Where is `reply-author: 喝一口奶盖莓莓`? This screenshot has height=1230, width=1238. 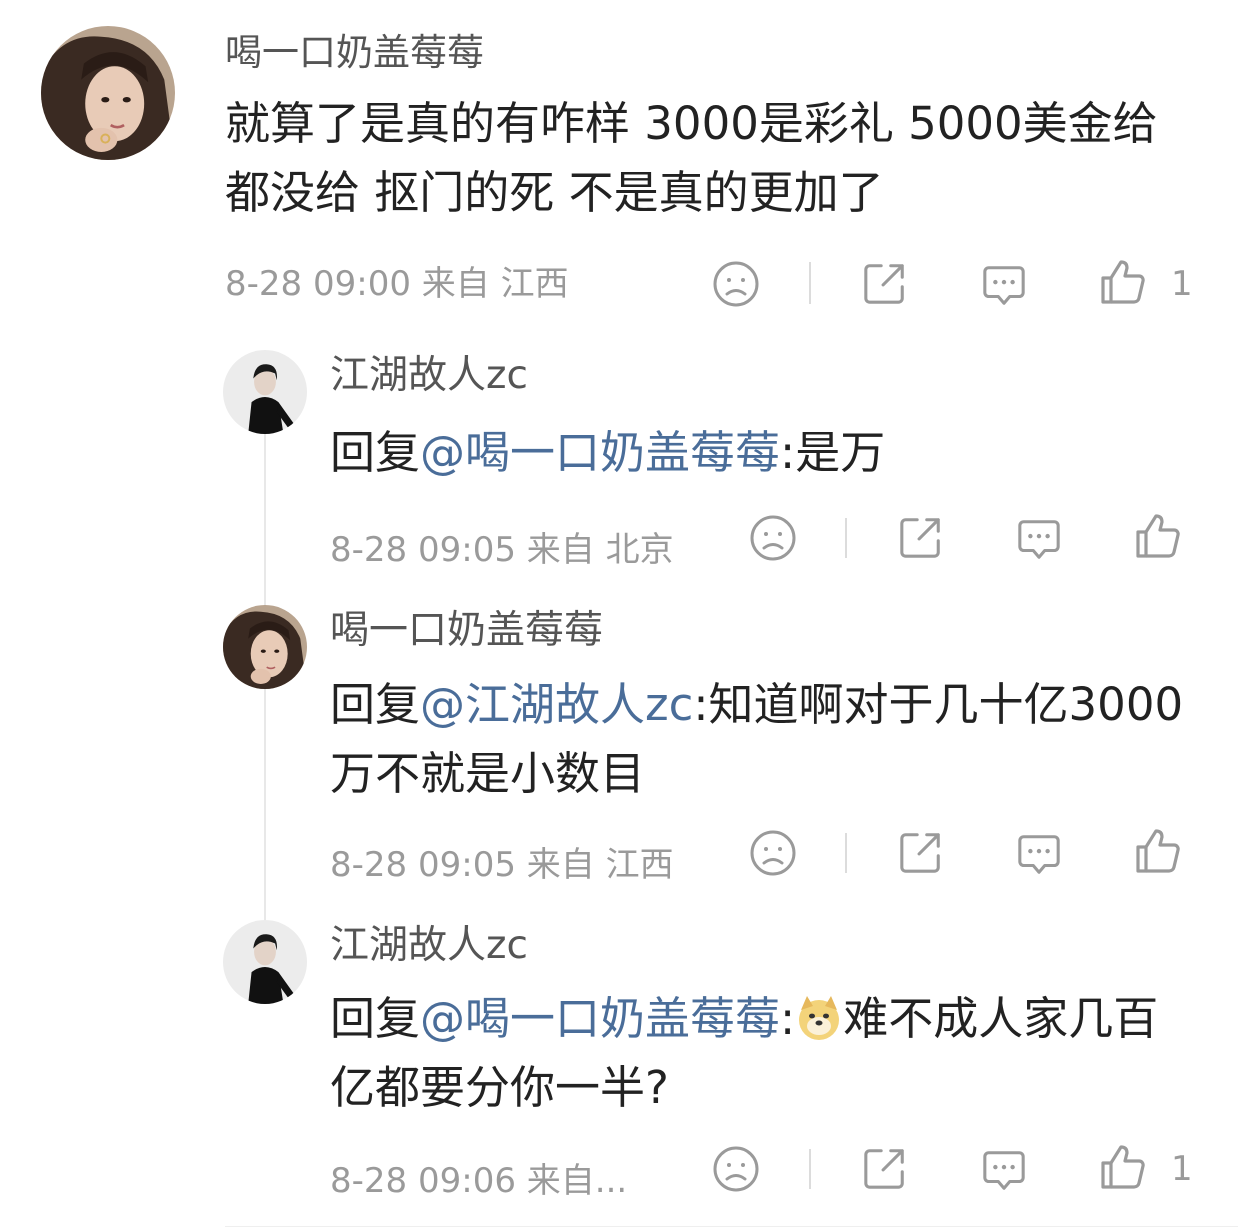
reply-author: 喝一口奶盖莓莓 is located at coordinates (466, 631).